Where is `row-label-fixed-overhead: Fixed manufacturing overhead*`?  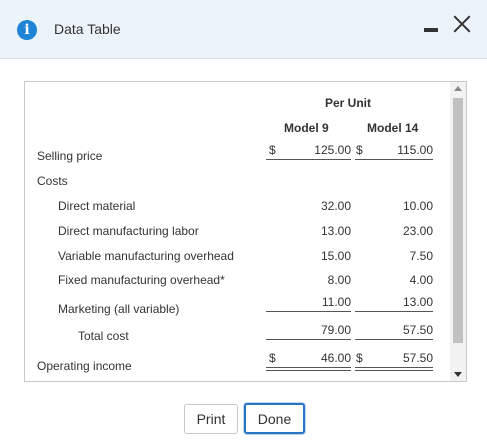 row-label-fixed-overhead: Fixed manufacturing overhead* is located at coordinates (141, 280).